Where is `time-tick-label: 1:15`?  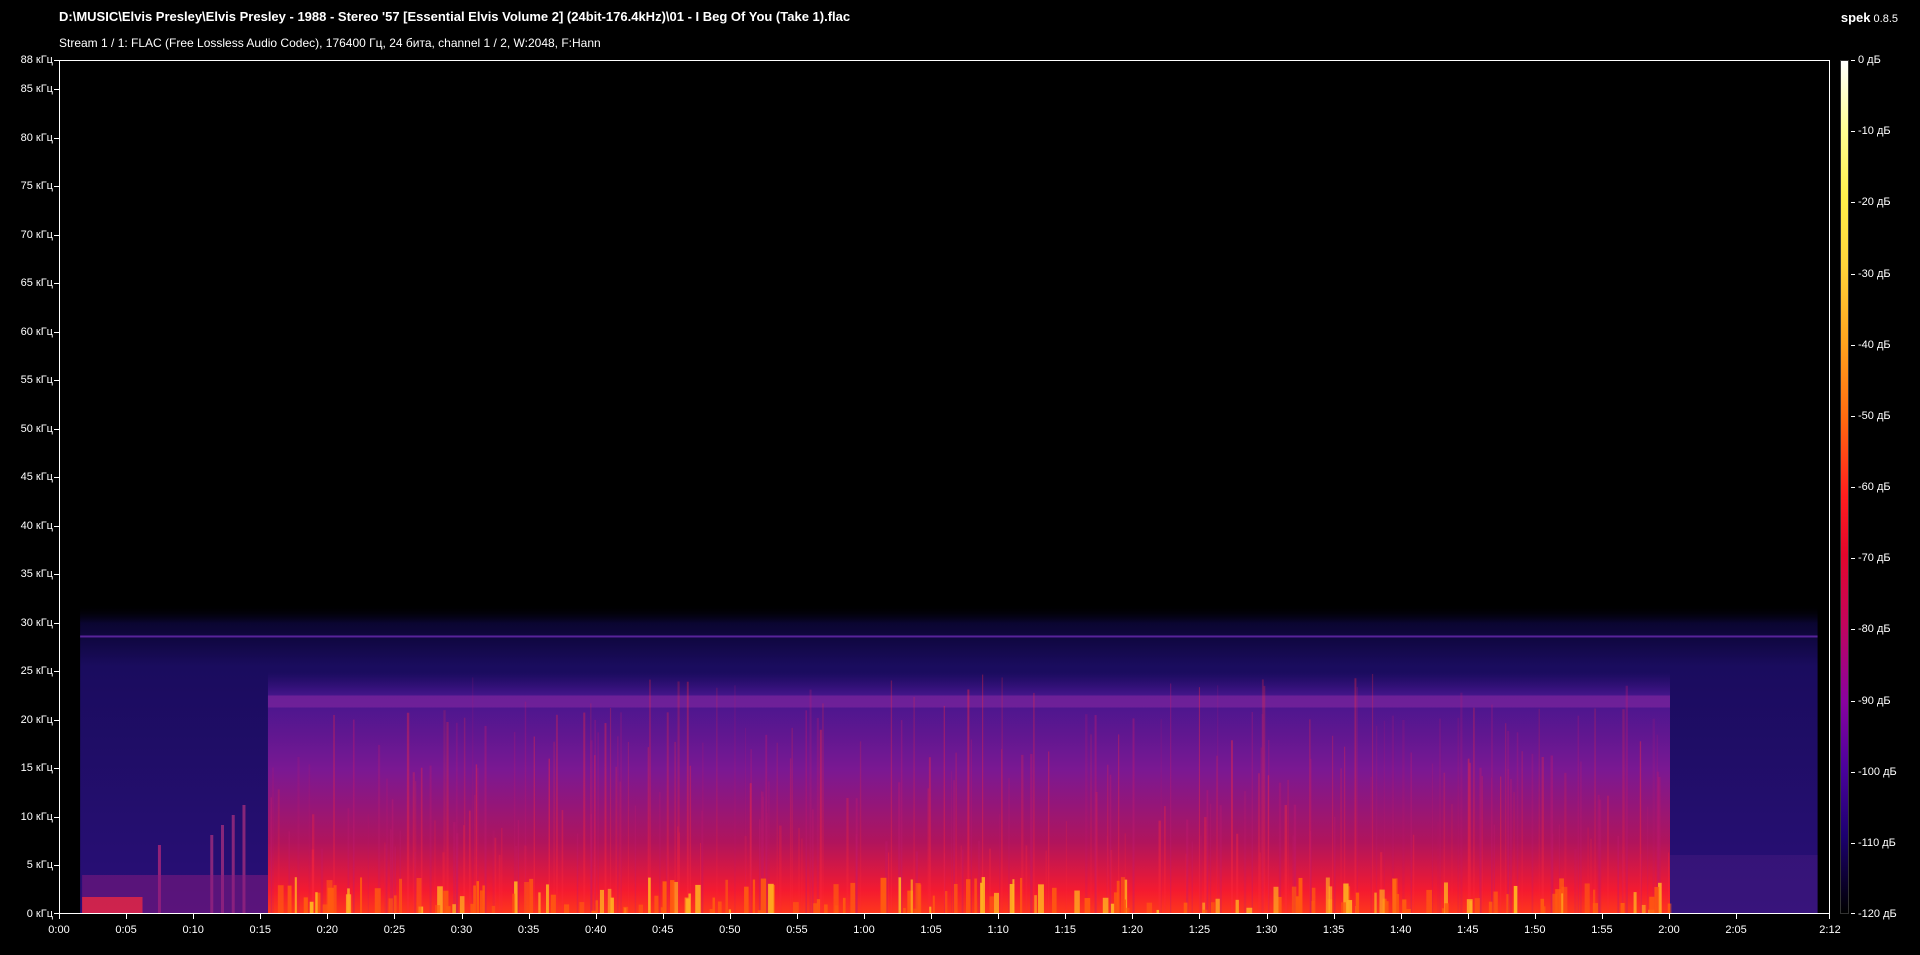 time-tick-label: 1:15 is located at coordinates (1065, 930).